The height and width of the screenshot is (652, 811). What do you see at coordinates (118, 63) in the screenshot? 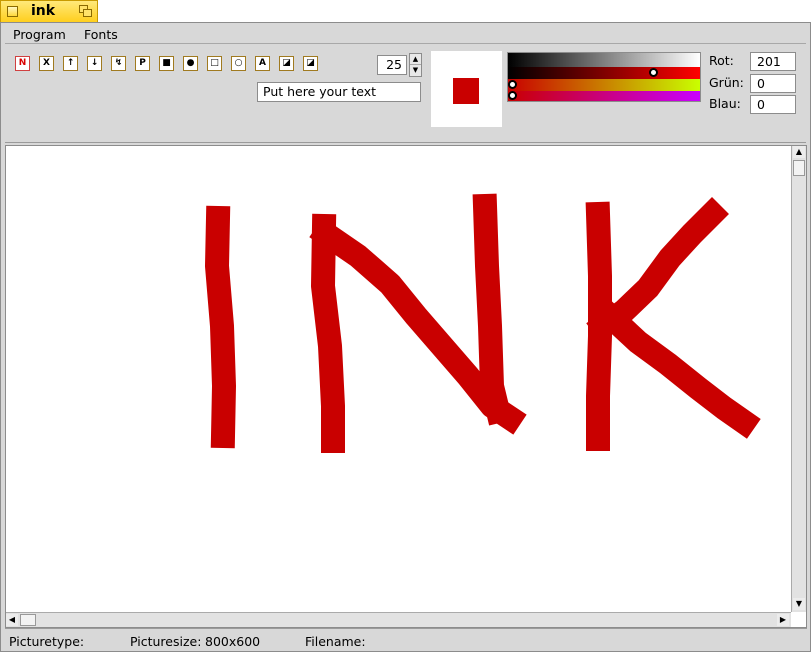
I see `tool-fill-button: ↯` at bounding box center [118, 63].